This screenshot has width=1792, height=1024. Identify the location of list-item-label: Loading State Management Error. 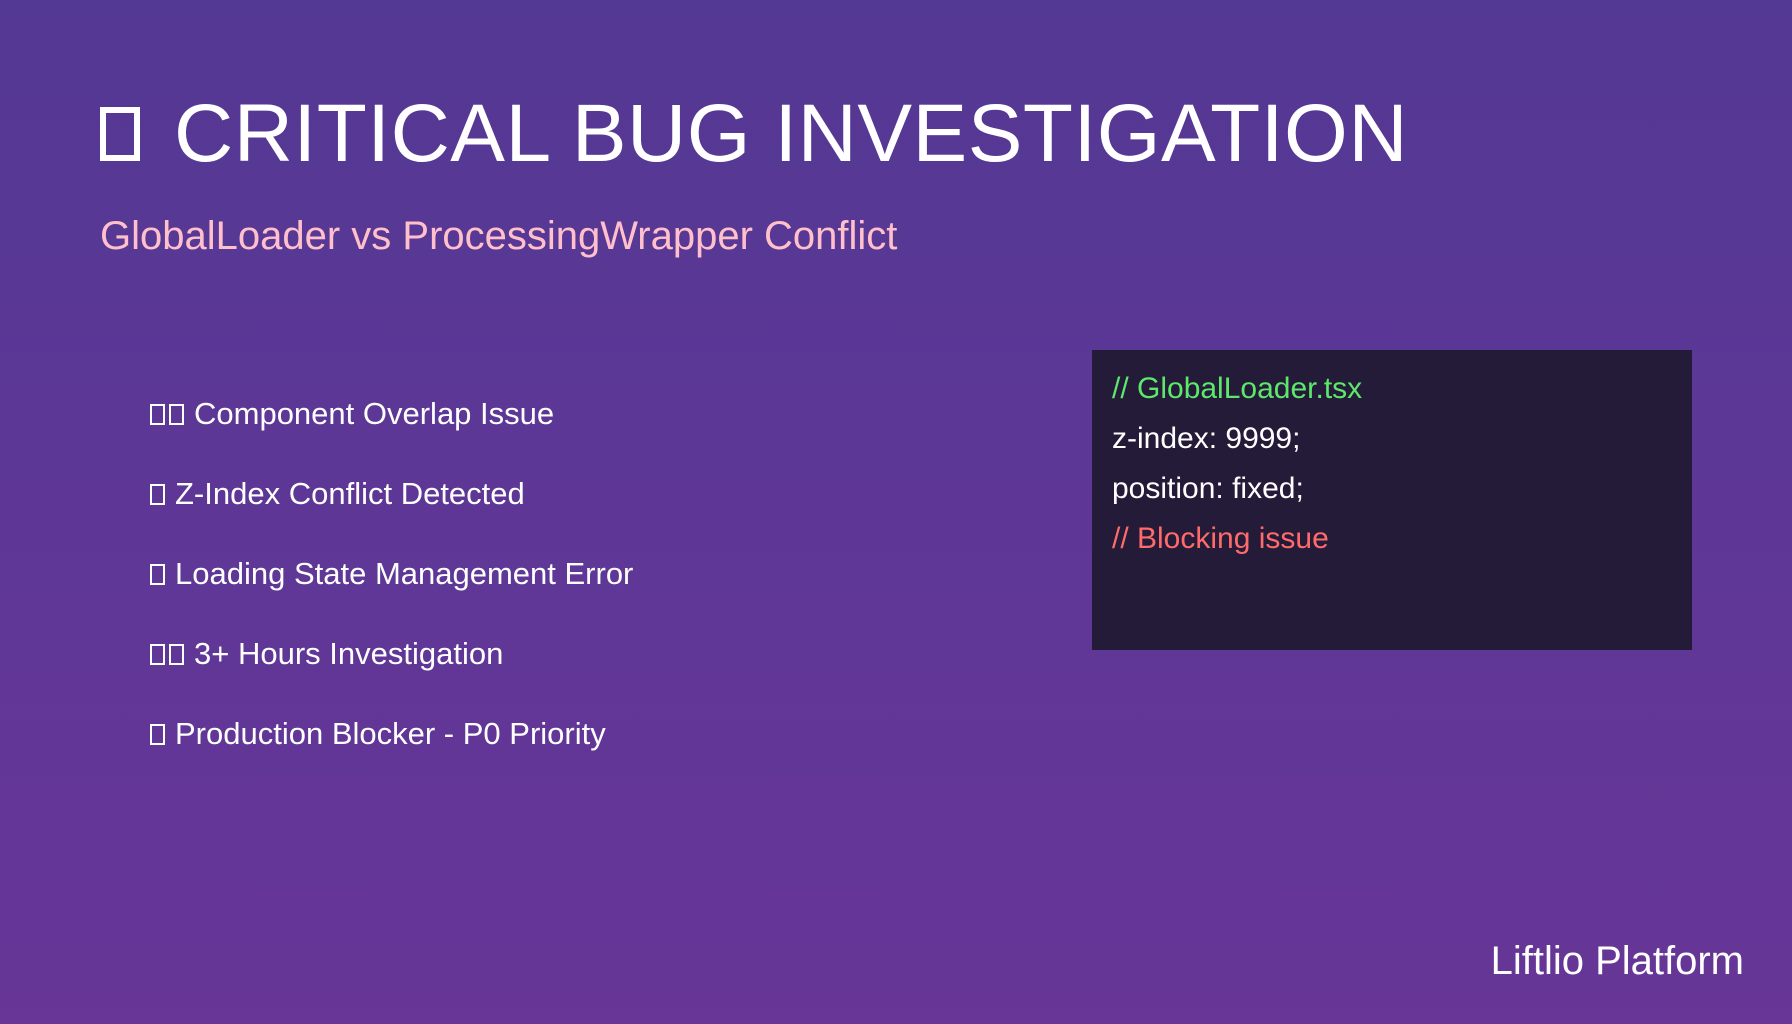
(404, 573).